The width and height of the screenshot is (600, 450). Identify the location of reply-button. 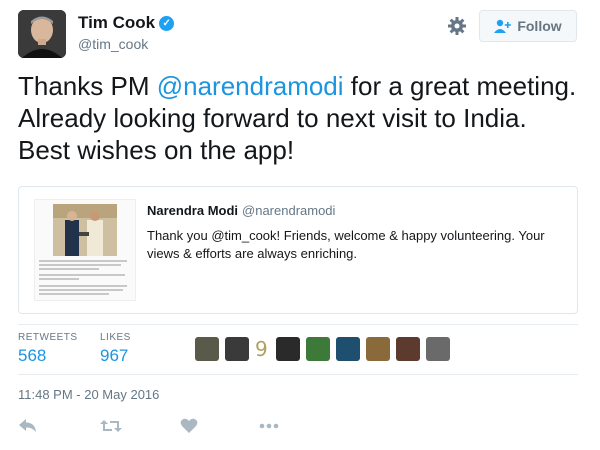
(28, 426).